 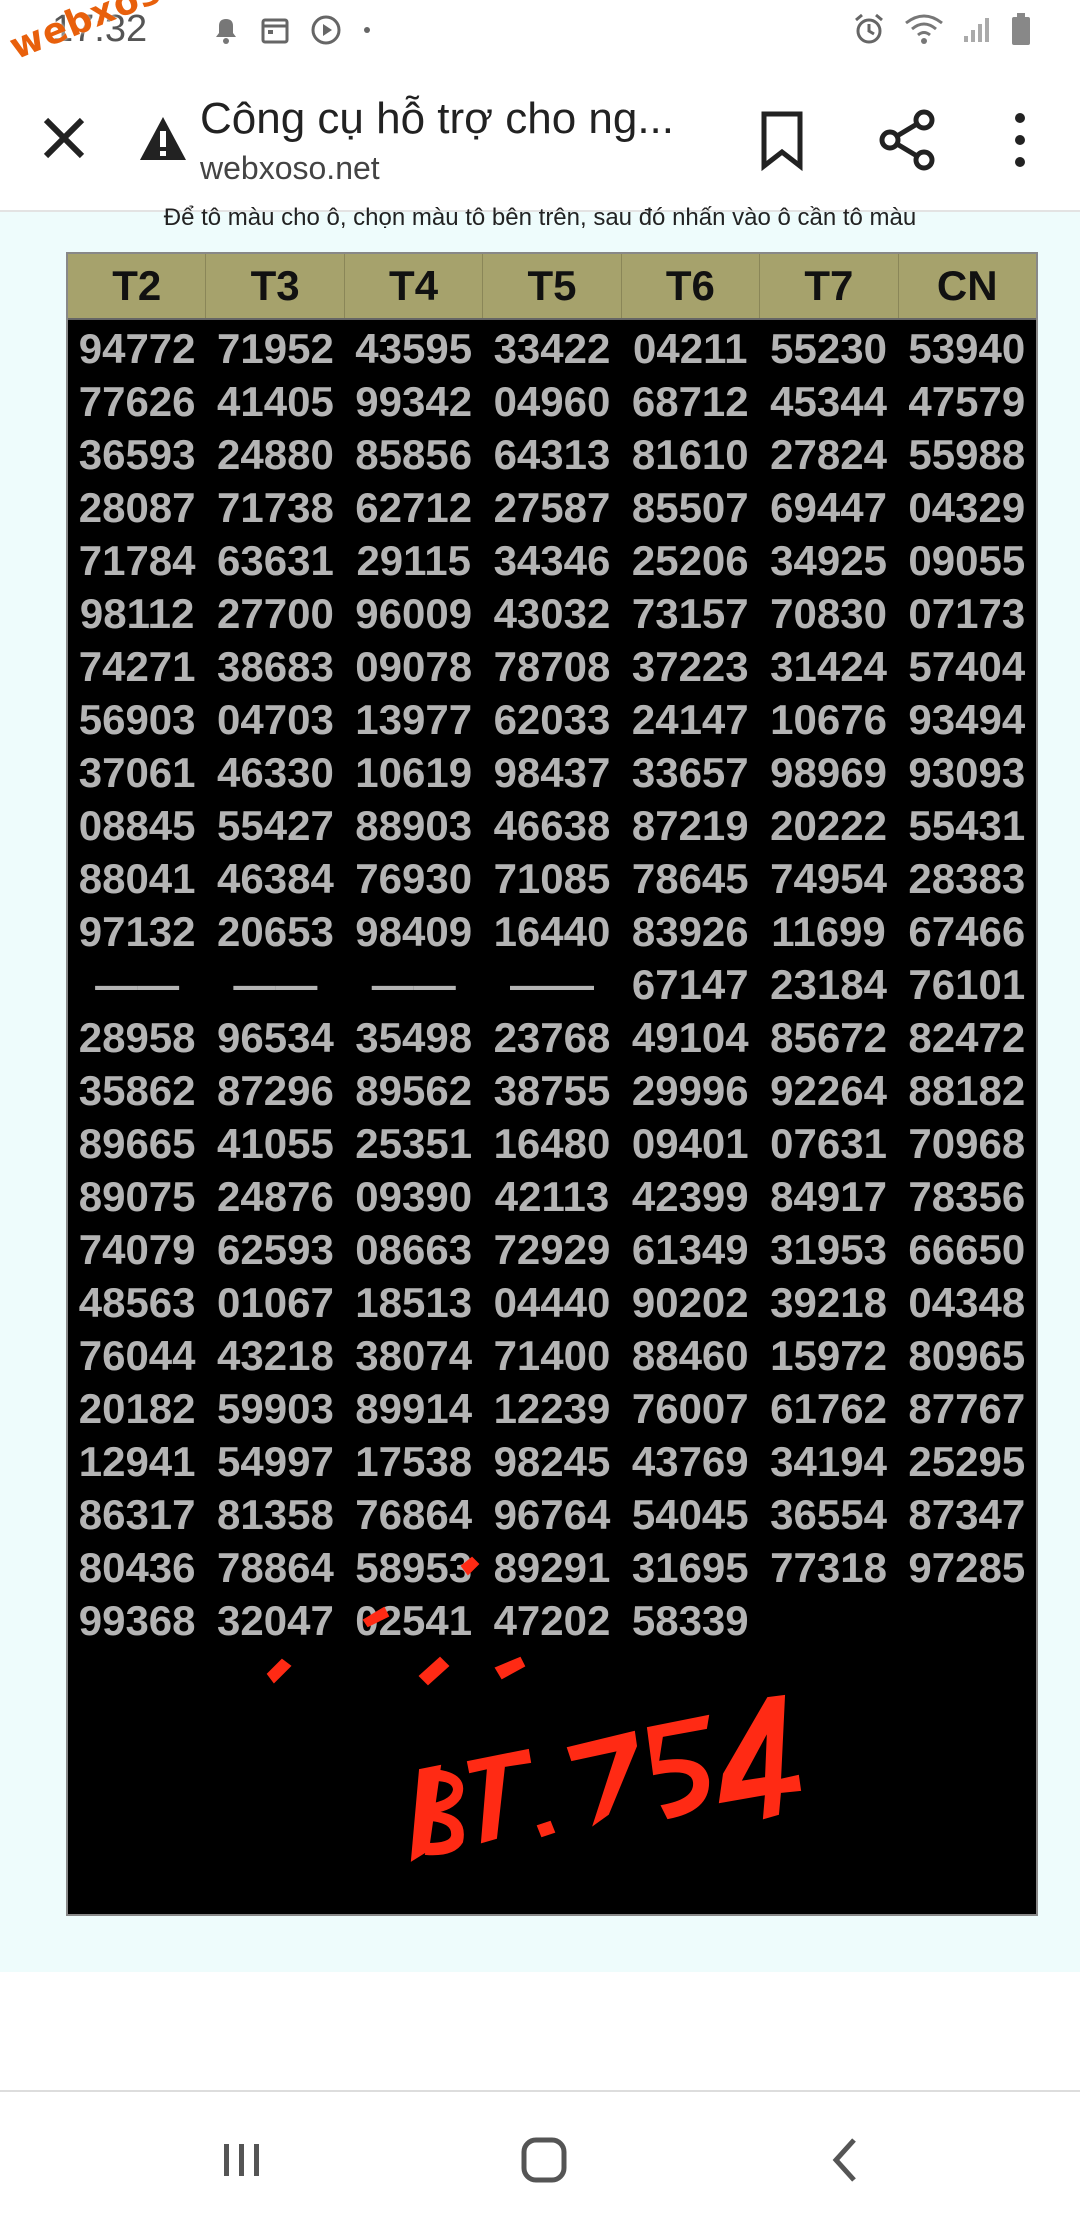 I want to click on number-cell: 43769, so click(x=690, y=1461).